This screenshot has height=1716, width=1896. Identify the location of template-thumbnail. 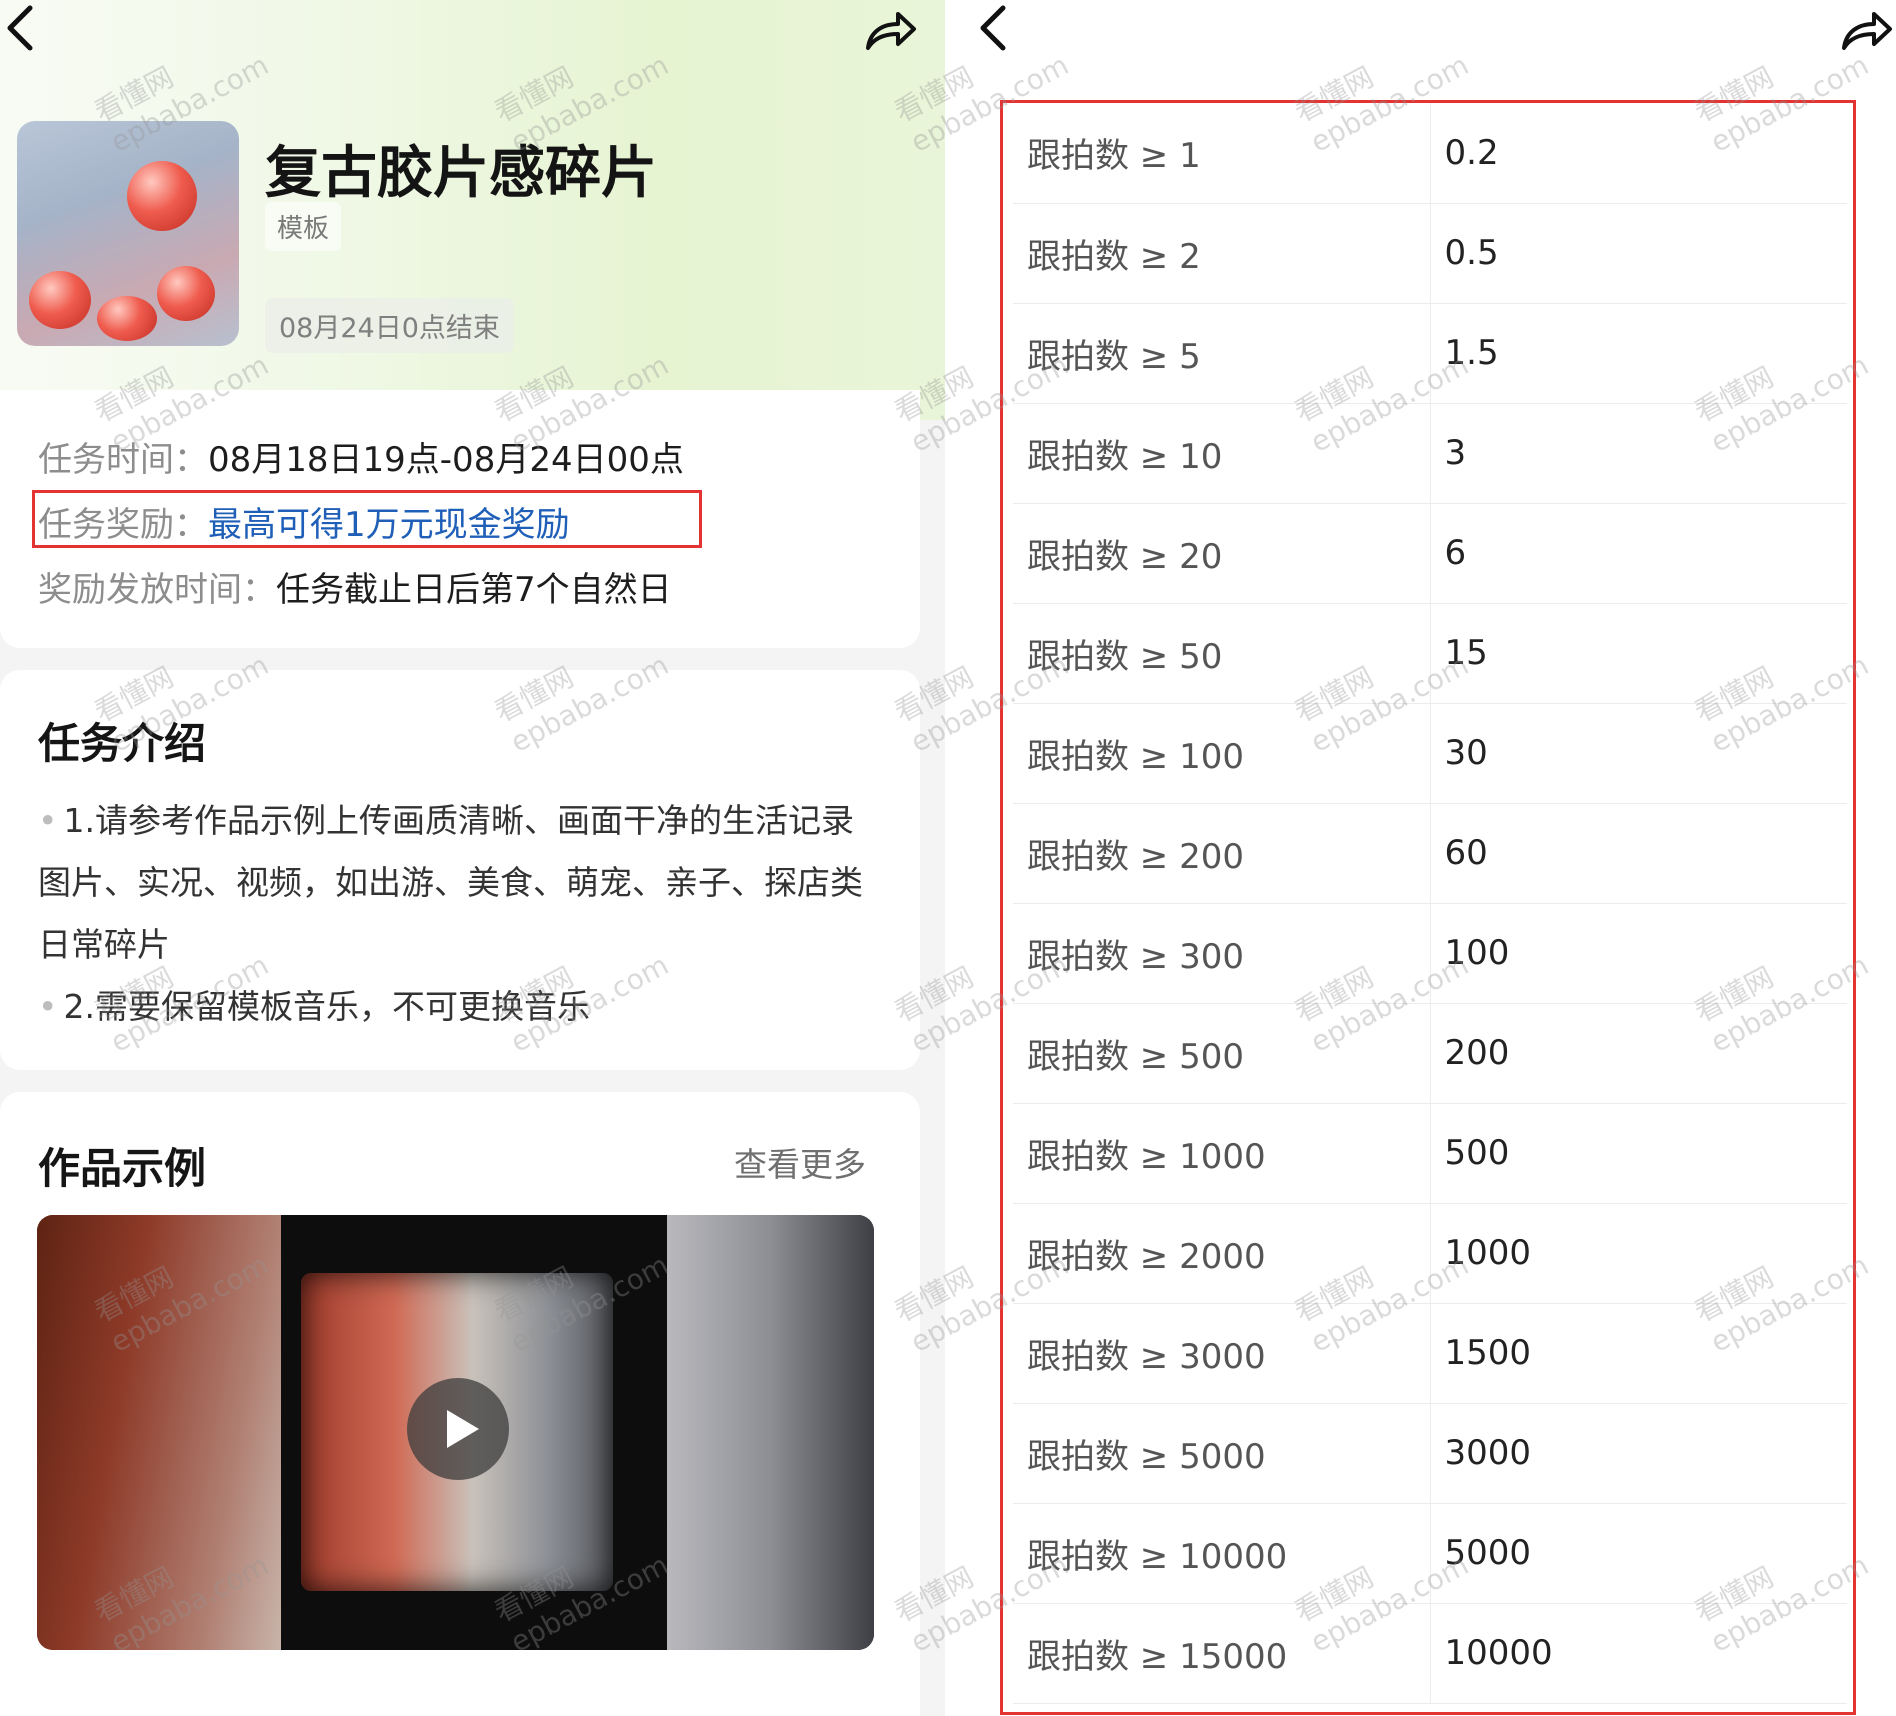
(128, 233).